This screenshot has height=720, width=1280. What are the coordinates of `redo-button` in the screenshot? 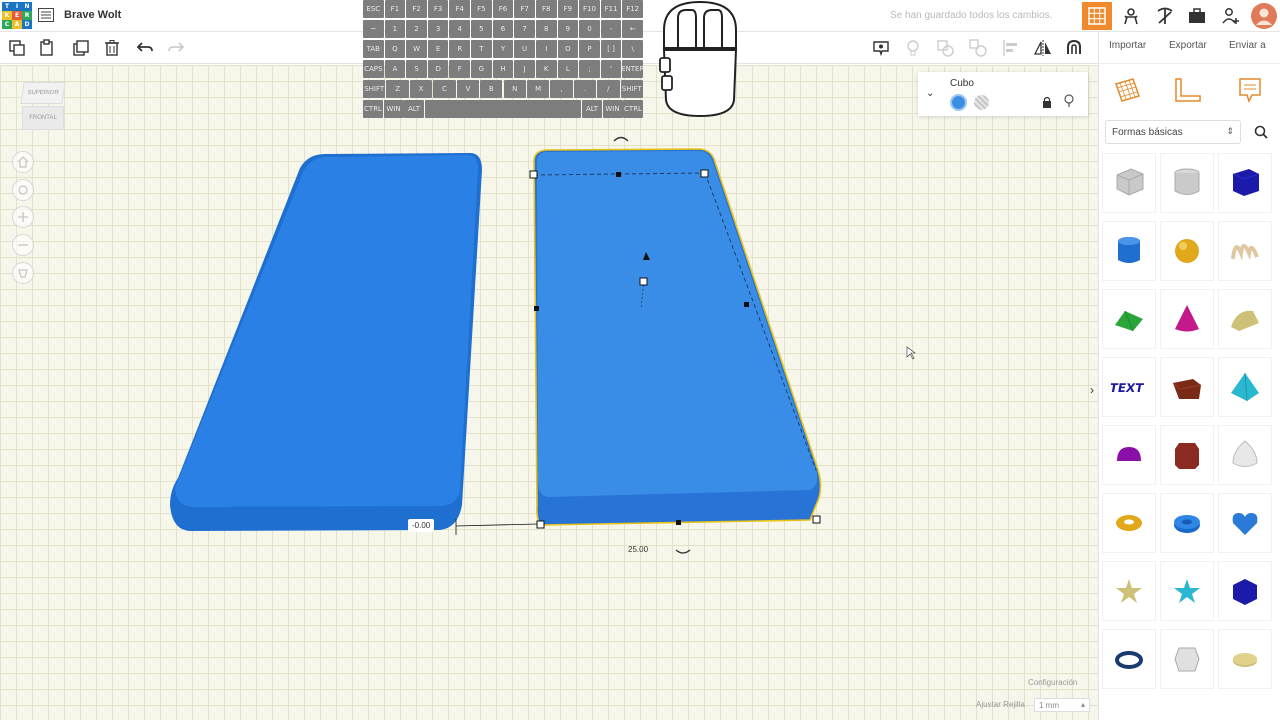 It's located at (176, 48).